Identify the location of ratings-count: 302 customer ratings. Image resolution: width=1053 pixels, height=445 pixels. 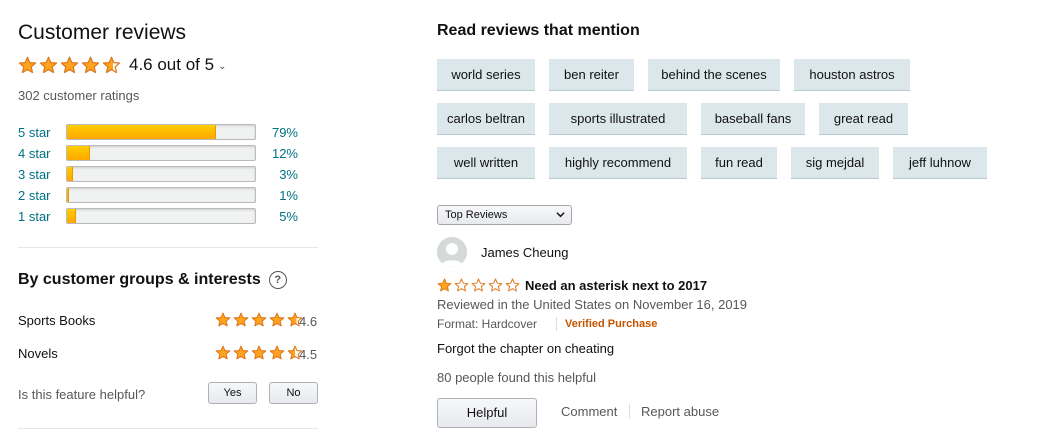
(79, 95).